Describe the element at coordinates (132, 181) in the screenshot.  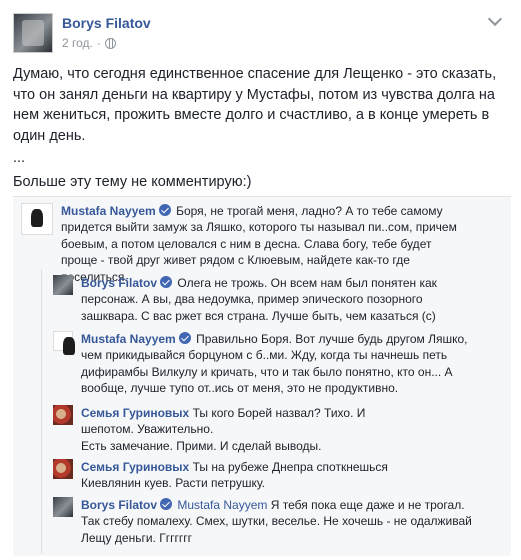
I see `post-paragraph: Больше эту тему не комментирую:)` at that location.